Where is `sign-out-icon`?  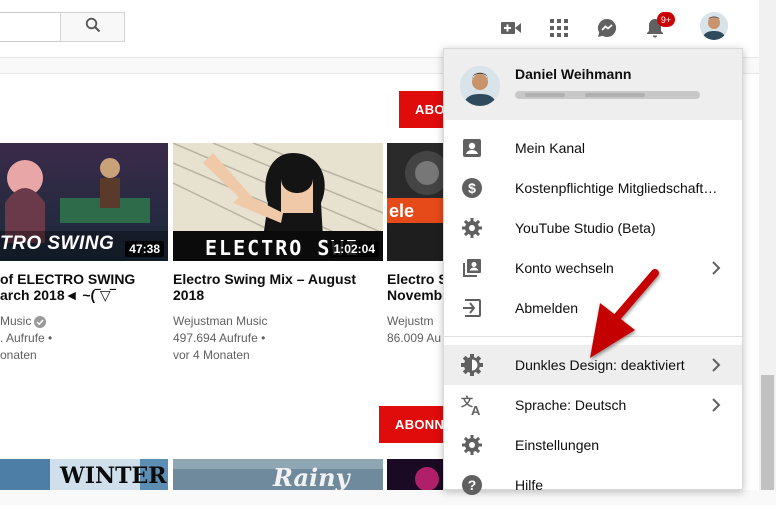
sign-out-icon is located at coordinates (472, 308).